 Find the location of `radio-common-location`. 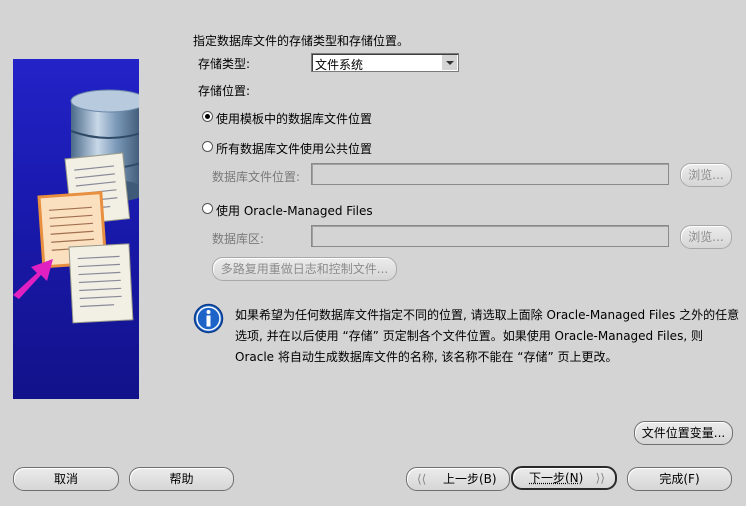

radio-common-location is located at coordinates (207, 146).